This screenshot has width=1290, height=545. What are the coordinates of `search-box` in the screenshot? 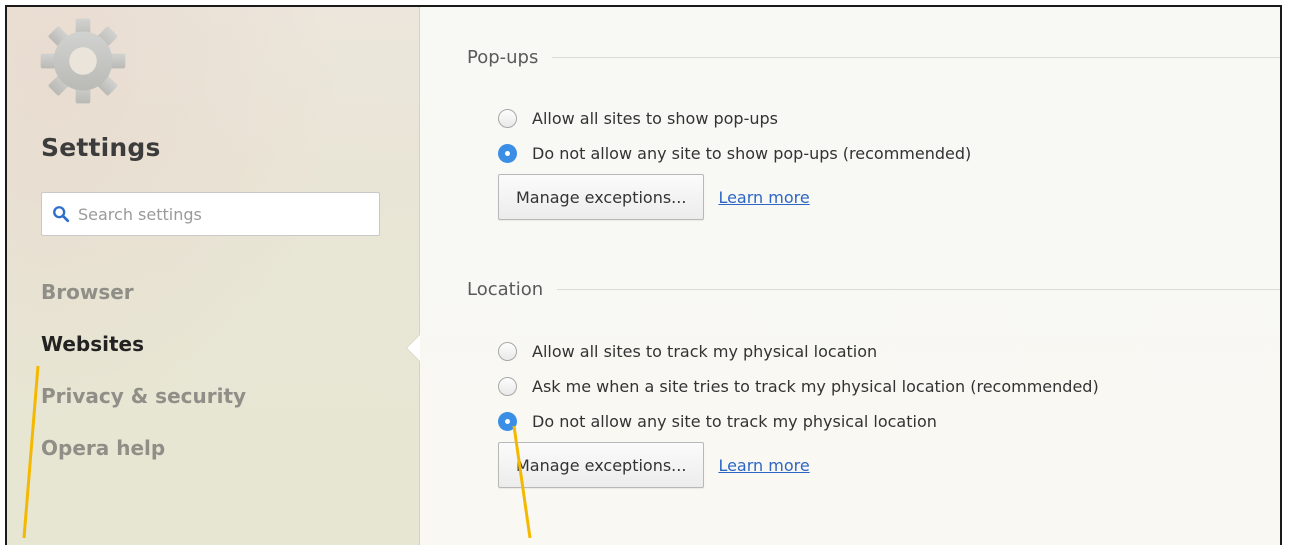 It's located at (210, 214).